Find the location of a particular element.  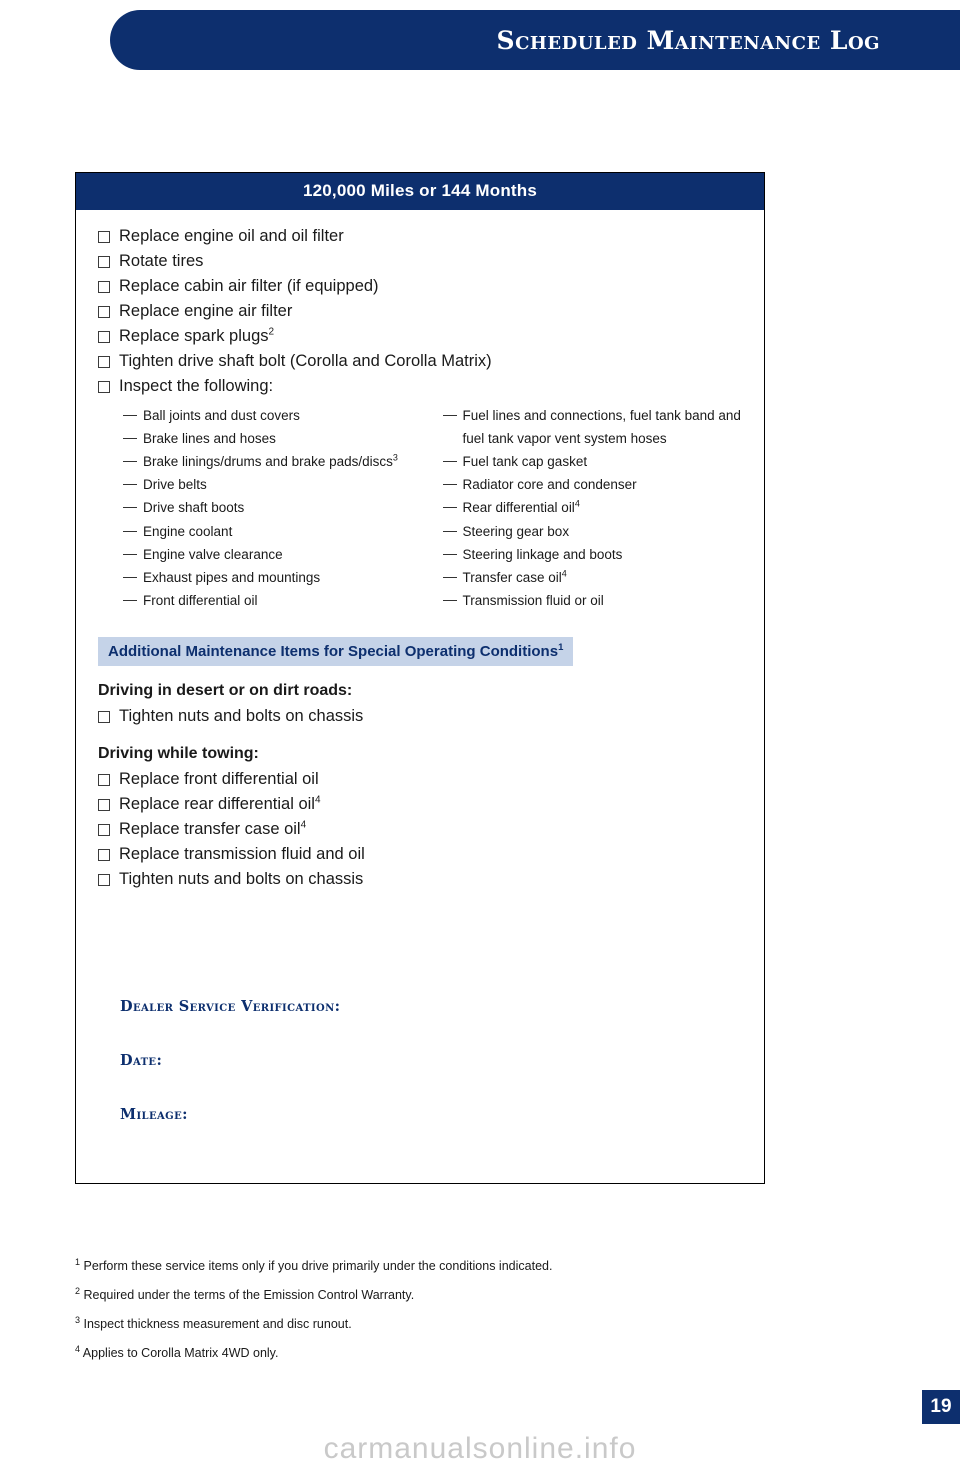

inspect-item-label: Drive belts is located at coordinates (175, 485).